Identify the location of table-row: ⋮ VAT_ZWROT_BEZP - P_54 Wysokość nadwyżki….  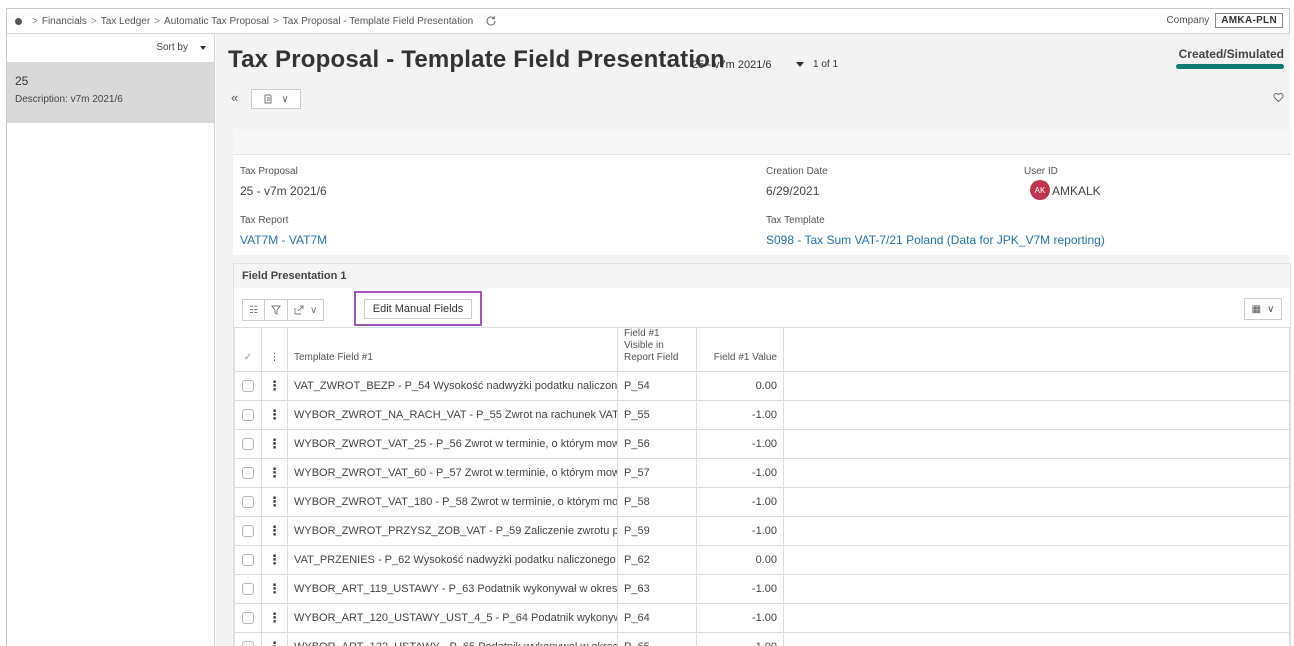
(762, 386).